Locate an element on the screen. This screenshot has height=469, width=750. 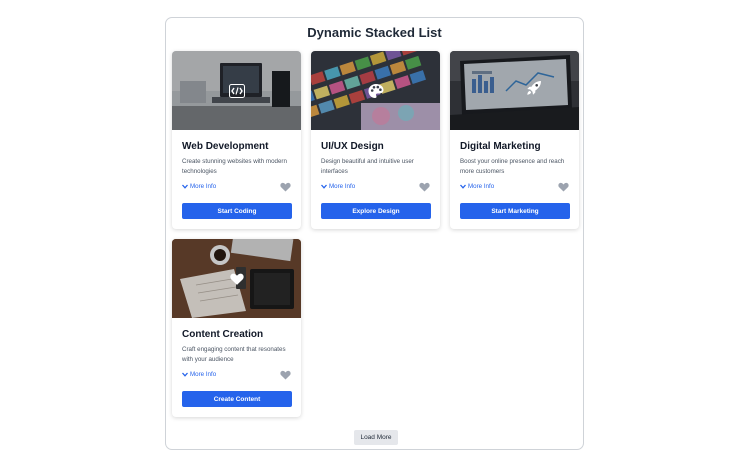
create-content-button: Create Content is located at coordinates (237, 399).